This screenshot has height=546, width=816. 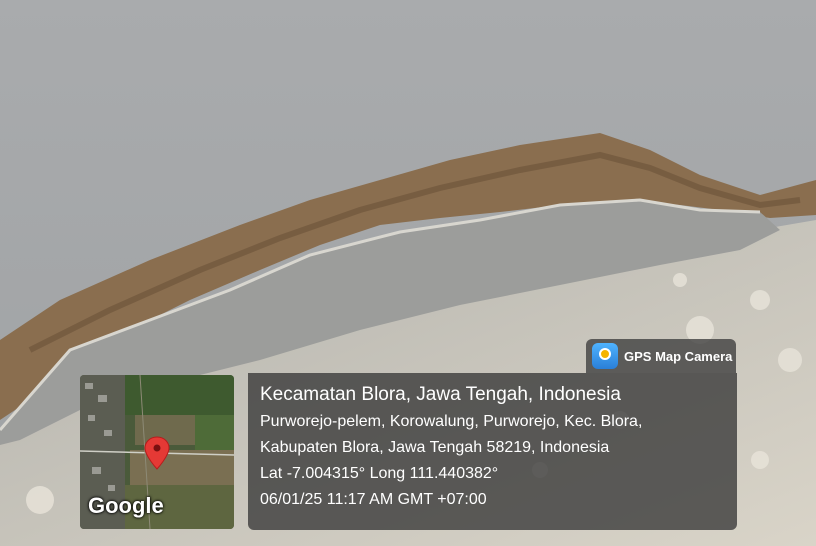 I want to click on app-badge: GPS Map Camera, so click(x=661, y=356).